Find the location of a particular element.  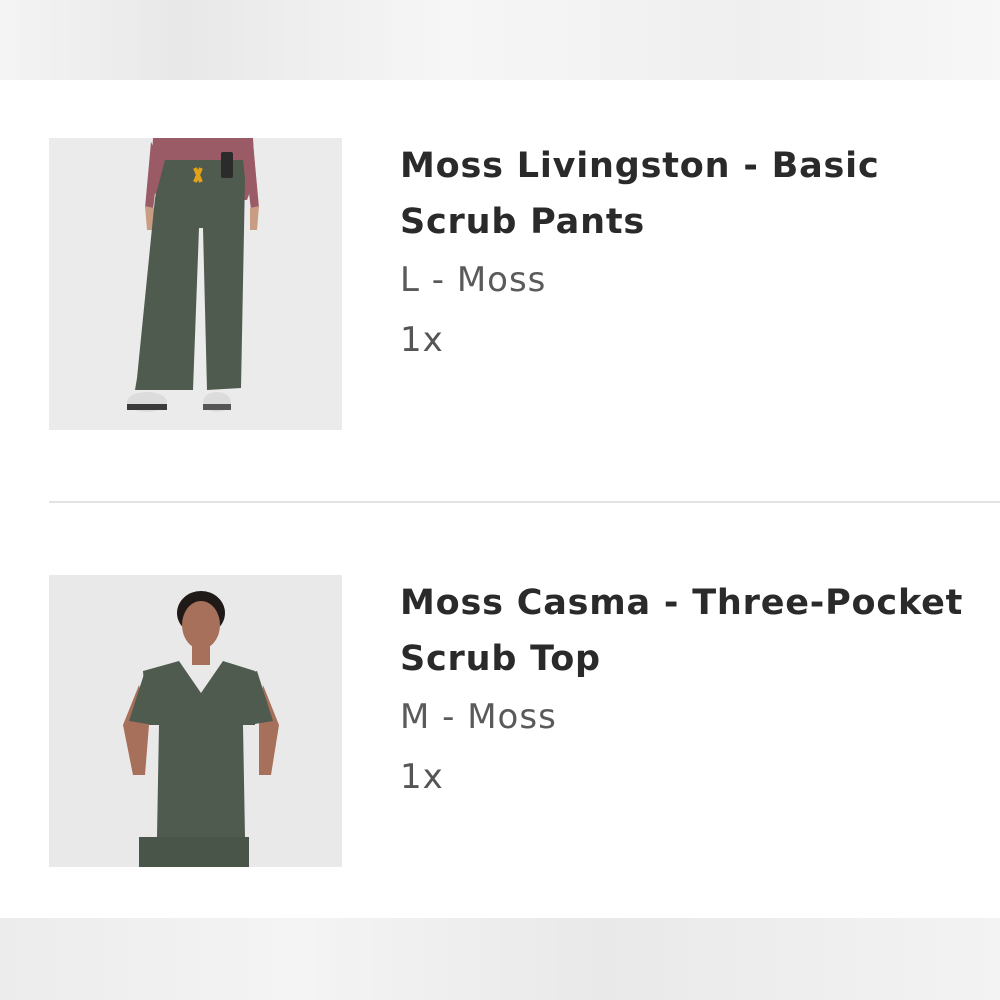

top-fade is located at coordinates (500, 40).